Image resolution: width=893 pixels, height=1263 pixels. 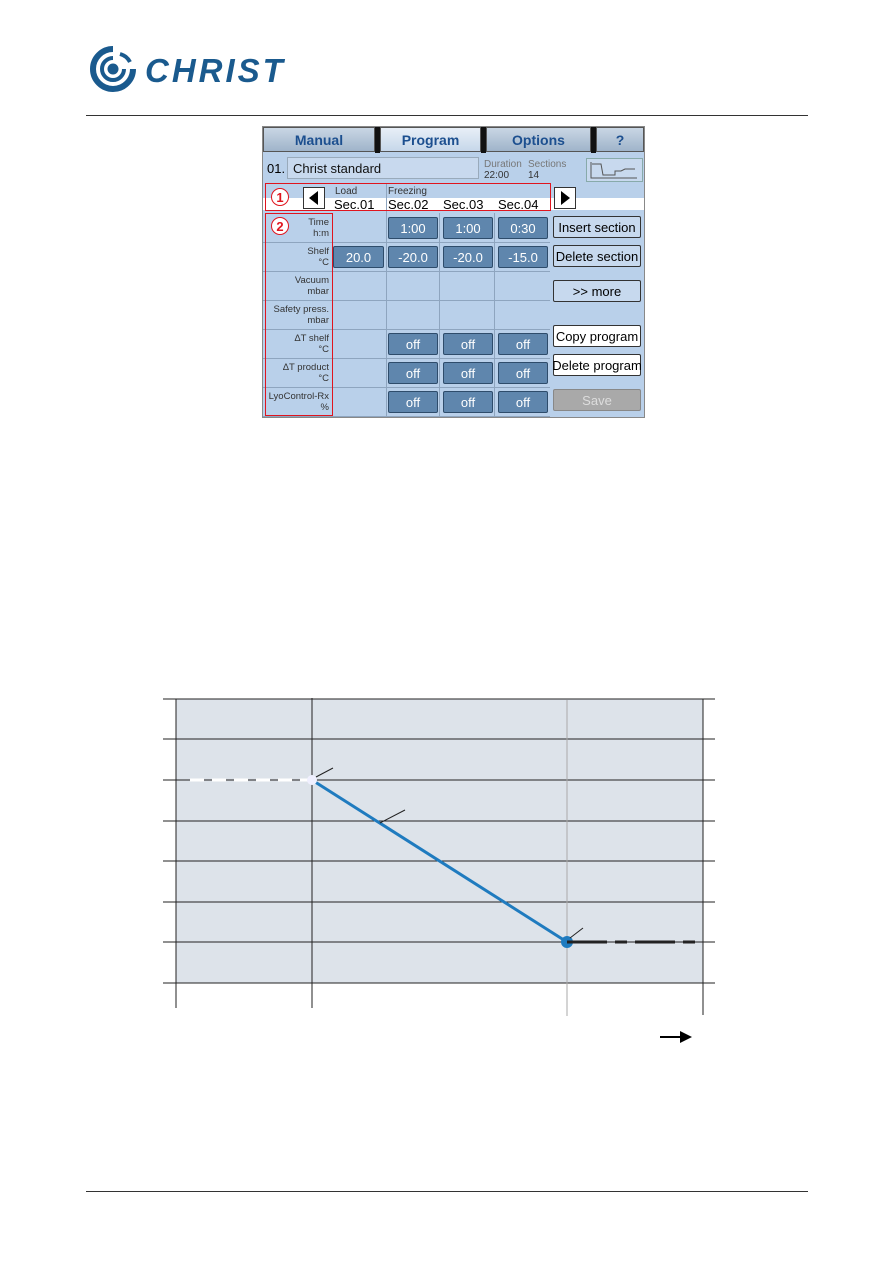 What do you see at coordinates (447, 1191) in the screenshot?
I see `footer-divider` at bounding box center [447, 1191].